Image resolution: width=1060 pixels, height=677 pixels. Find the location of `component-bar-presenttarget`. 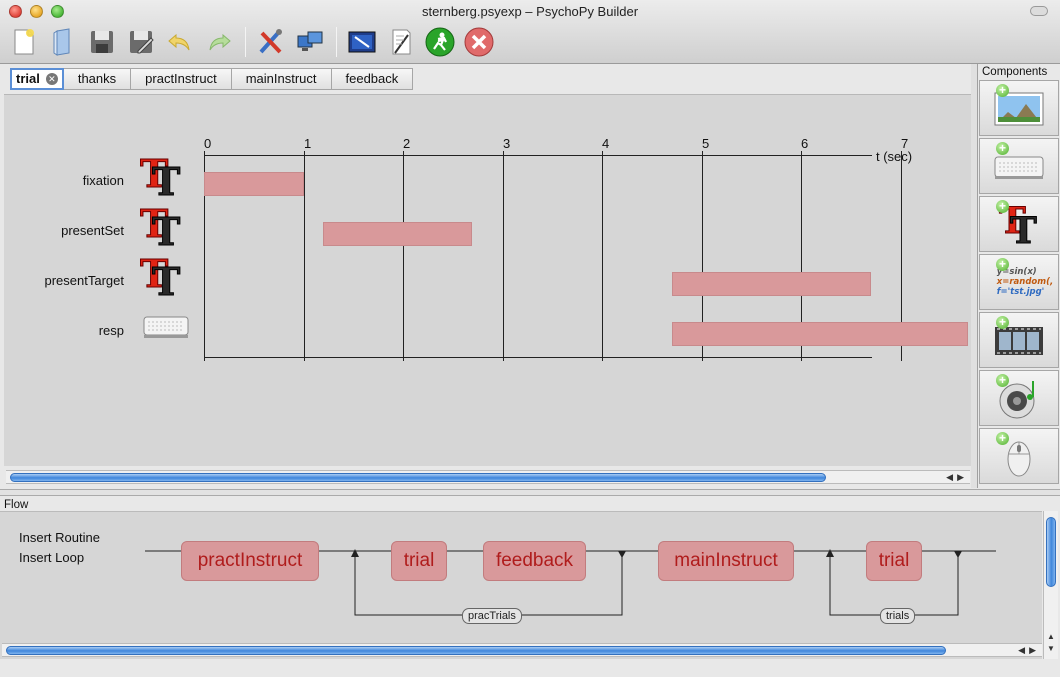

component-bar-presenttarget is located at coordinates (771, 284).